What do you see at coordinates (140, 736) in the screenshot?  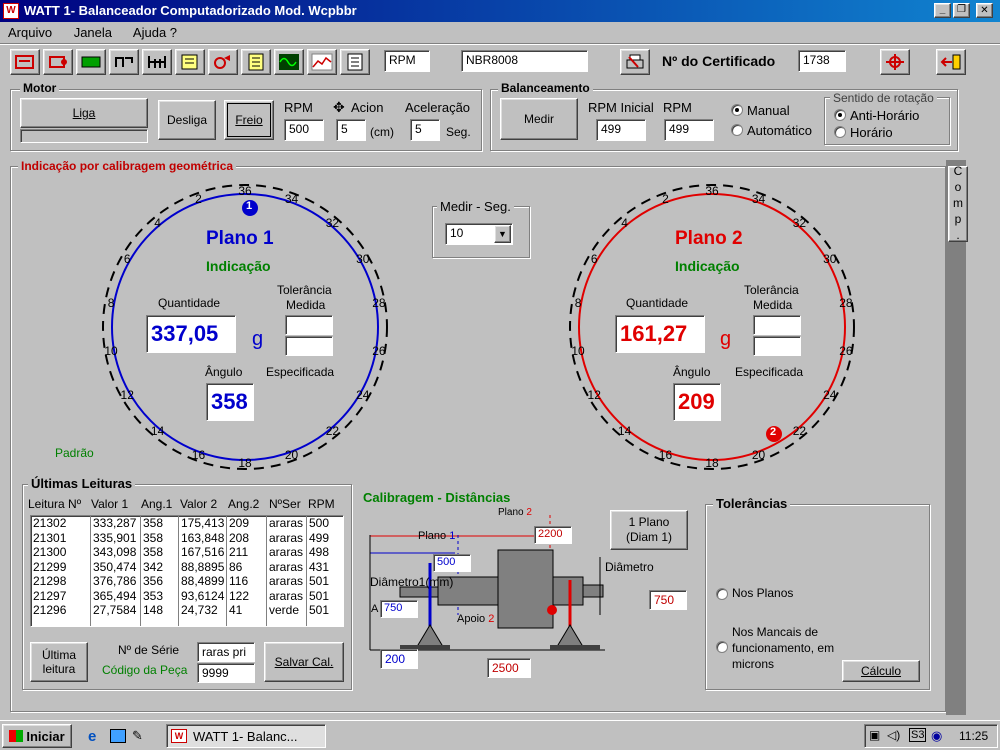 I see `quicklaunch-edit-icon: ✎` at bounding box center [140, 736].